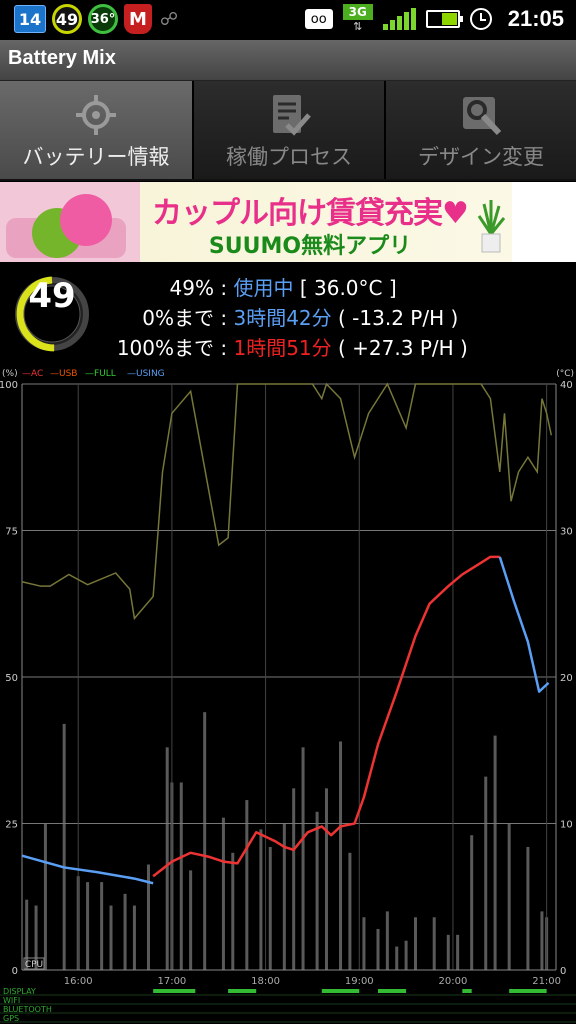  What do you see at coordinates (566, 825) in the screenshot?
I see `y-tick-right: 10` at bounding box center [566, 825].